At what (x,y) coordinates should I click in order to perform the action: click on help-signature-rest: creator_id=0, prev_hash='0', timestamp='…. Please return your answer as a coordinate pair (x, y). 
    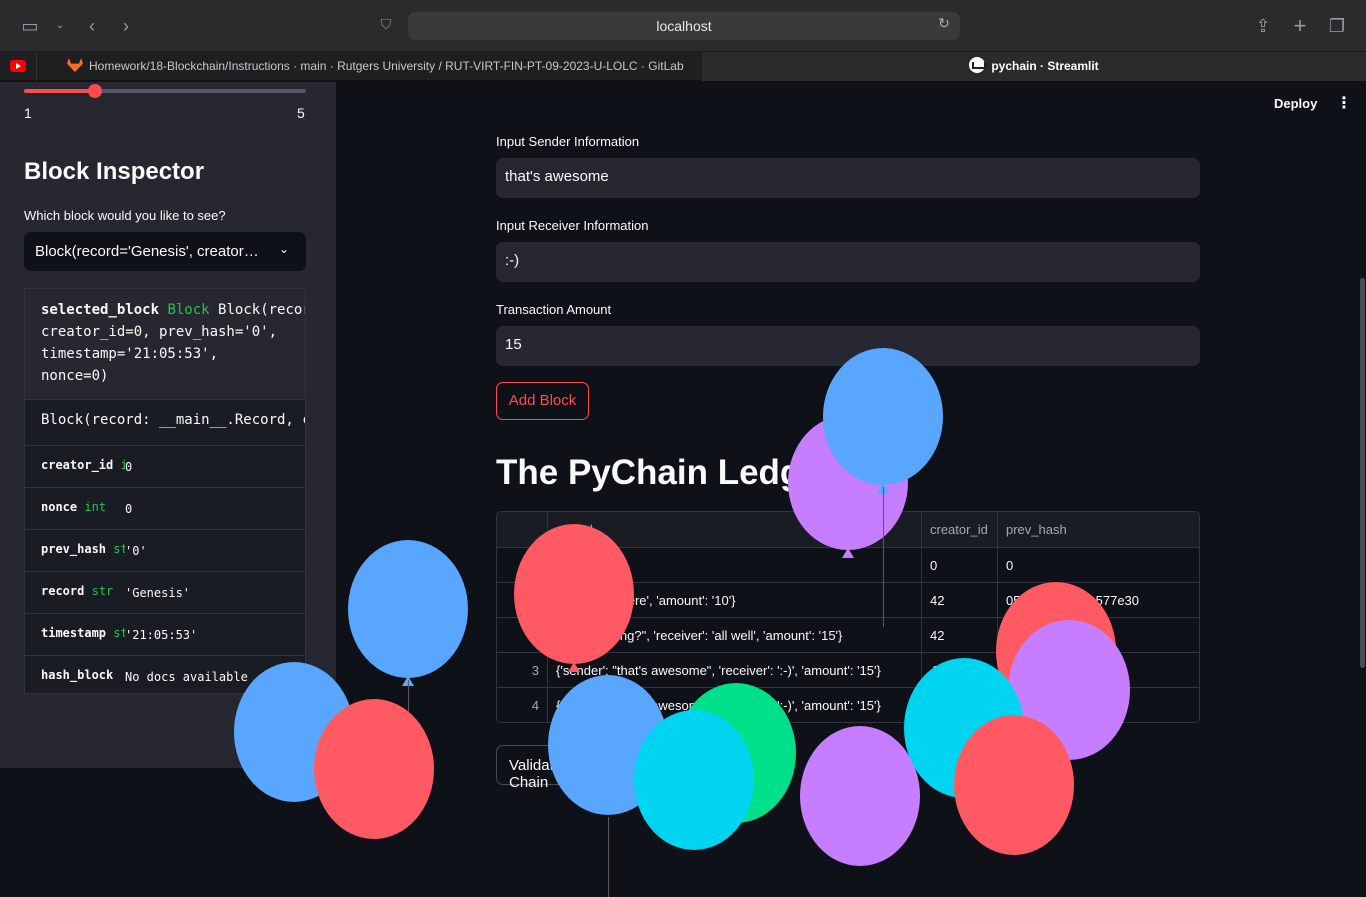
    Looking at the image, I should click on (159, 354).